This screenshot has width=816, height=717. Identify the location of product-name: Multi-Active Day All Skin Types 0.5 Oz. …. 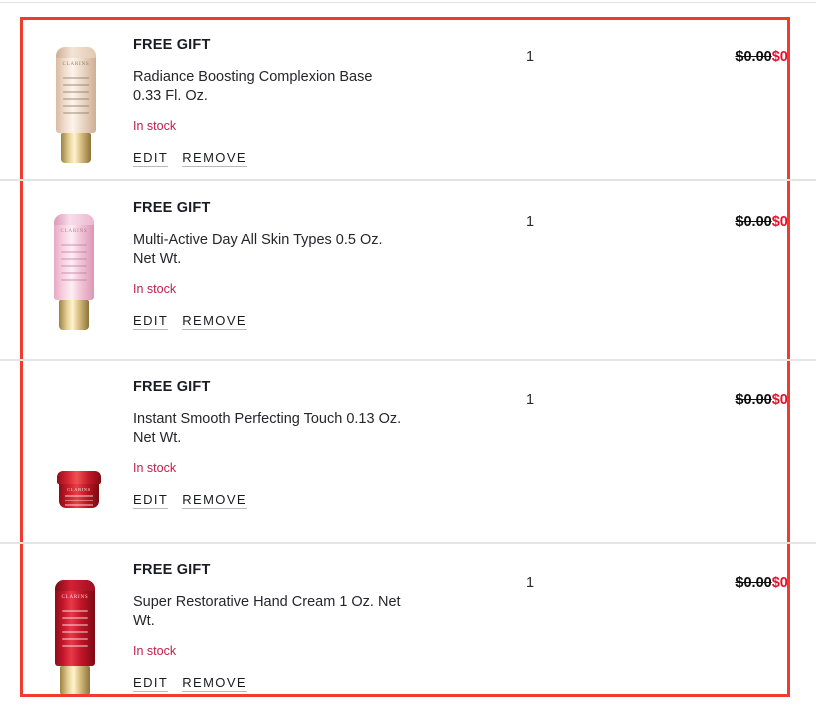
(258, 249).